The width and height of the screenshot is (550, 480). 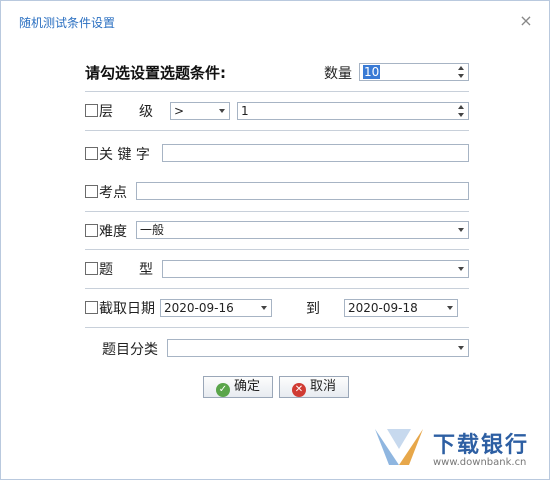 What do you see at coordinates (200, 111) in the screenshot?
I see `level-operator-select: >` at bounding box center [200, 111].